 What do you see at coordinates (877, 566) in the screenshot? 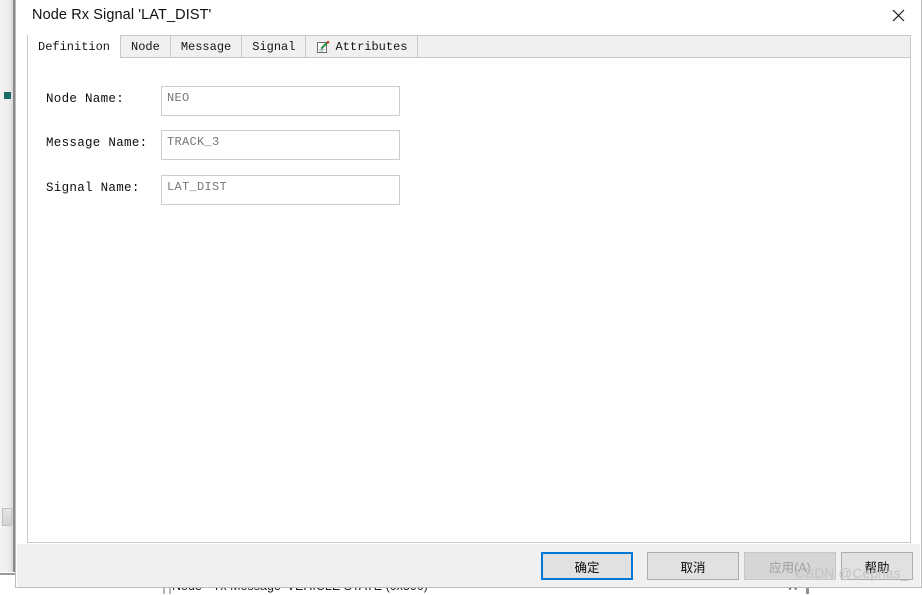
I see `help-button: 帮助` at bounding box center [877, 566].